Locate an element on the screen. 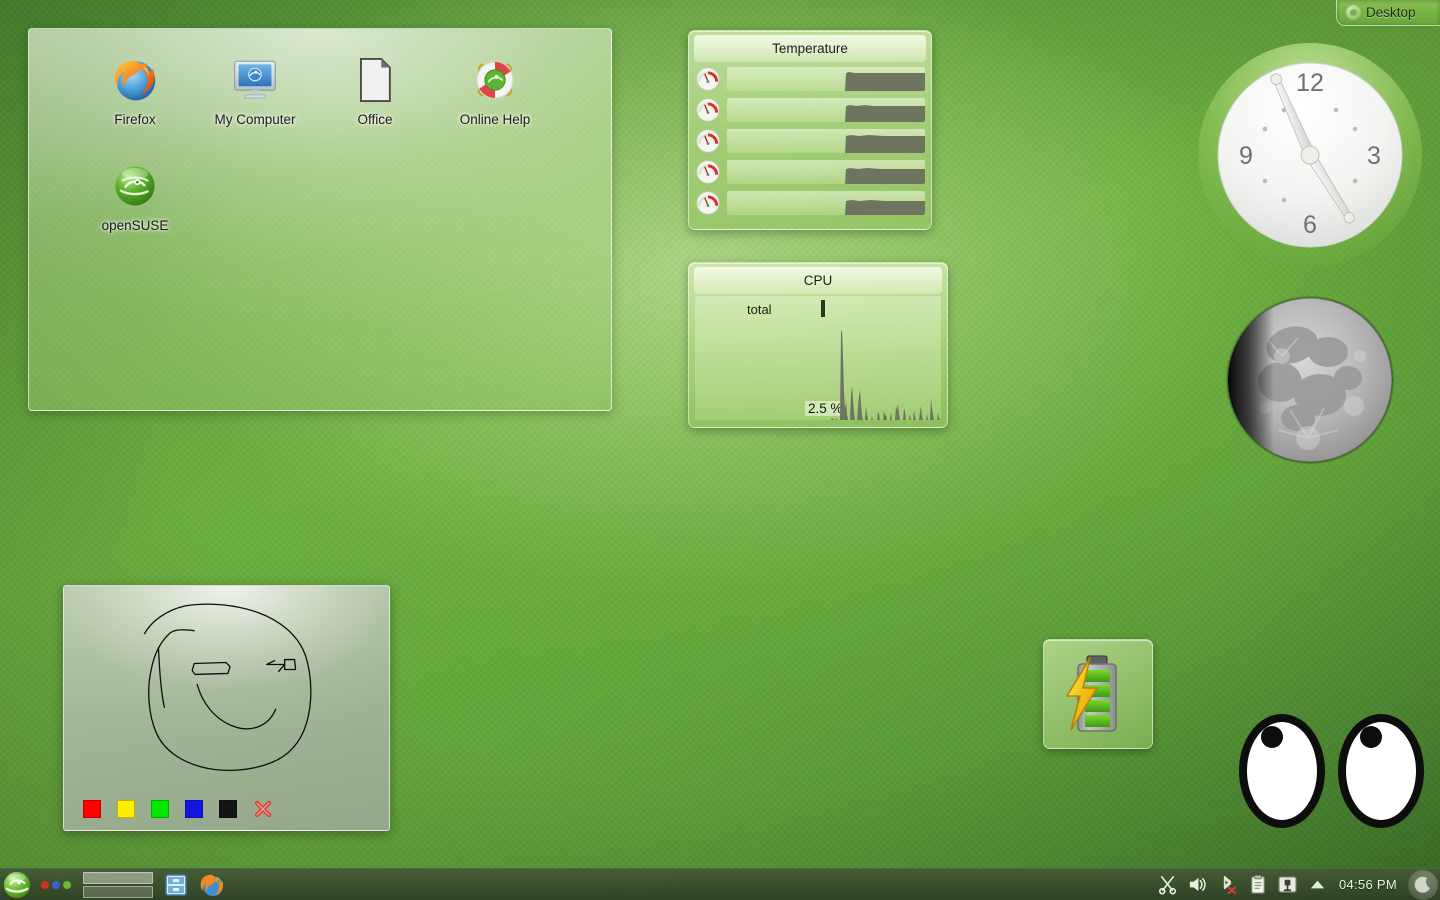 The height and width of the screenshot is (900, 1440). paint-canvas is located at coordinates (226, 708).